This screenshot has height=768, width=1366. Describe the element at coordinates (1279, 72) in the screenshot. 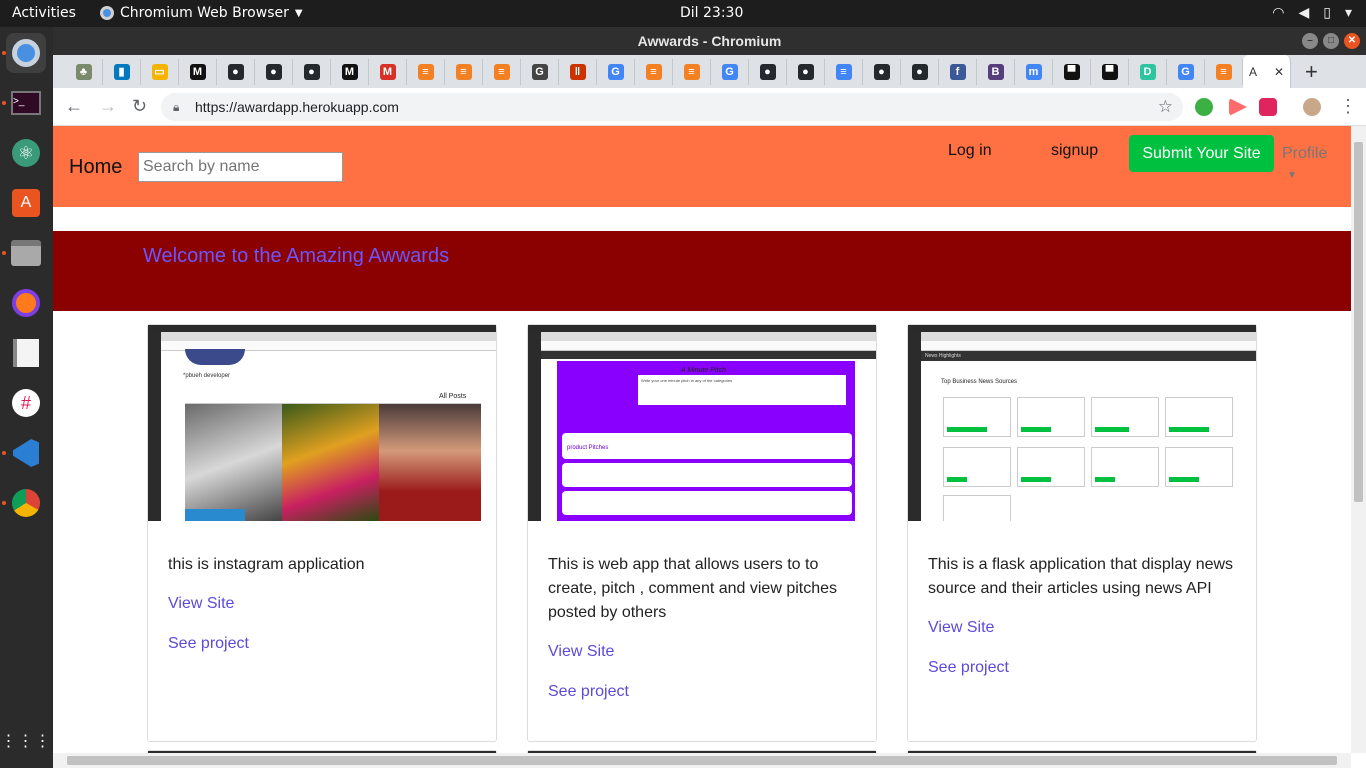

I see `tab-close-icon: ✕` at that location.